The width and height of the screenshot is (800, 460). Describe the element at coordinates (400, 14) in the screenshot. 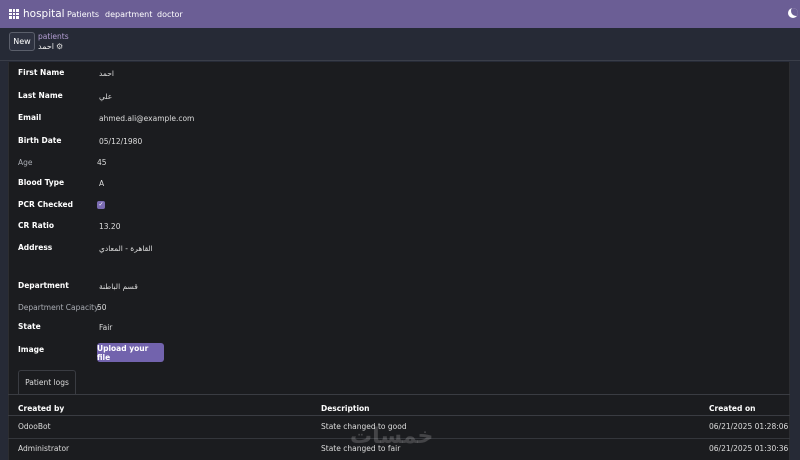

I see `top-navbar: hospital Patients department doctor` at that location.